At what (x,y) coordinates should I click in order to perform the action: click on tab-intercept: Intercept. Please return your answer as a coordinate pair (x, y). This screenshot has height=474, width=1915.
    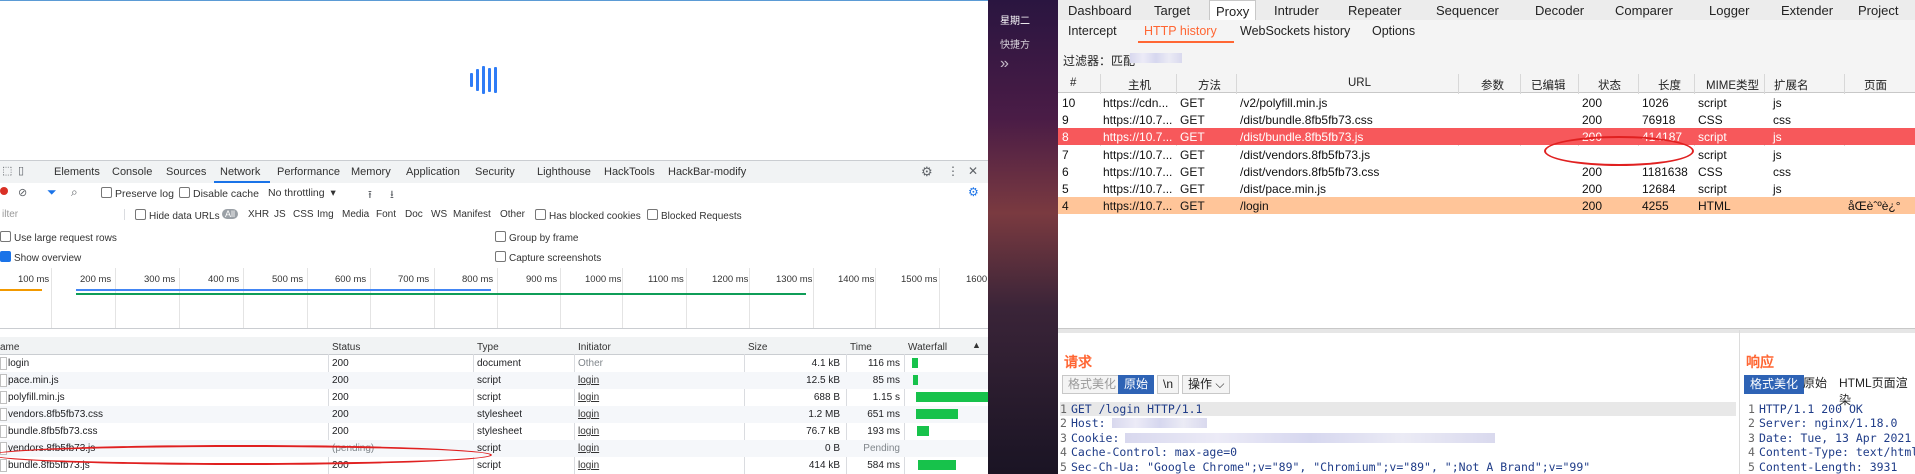
    Looking at the image, I should click on (1092, 31).